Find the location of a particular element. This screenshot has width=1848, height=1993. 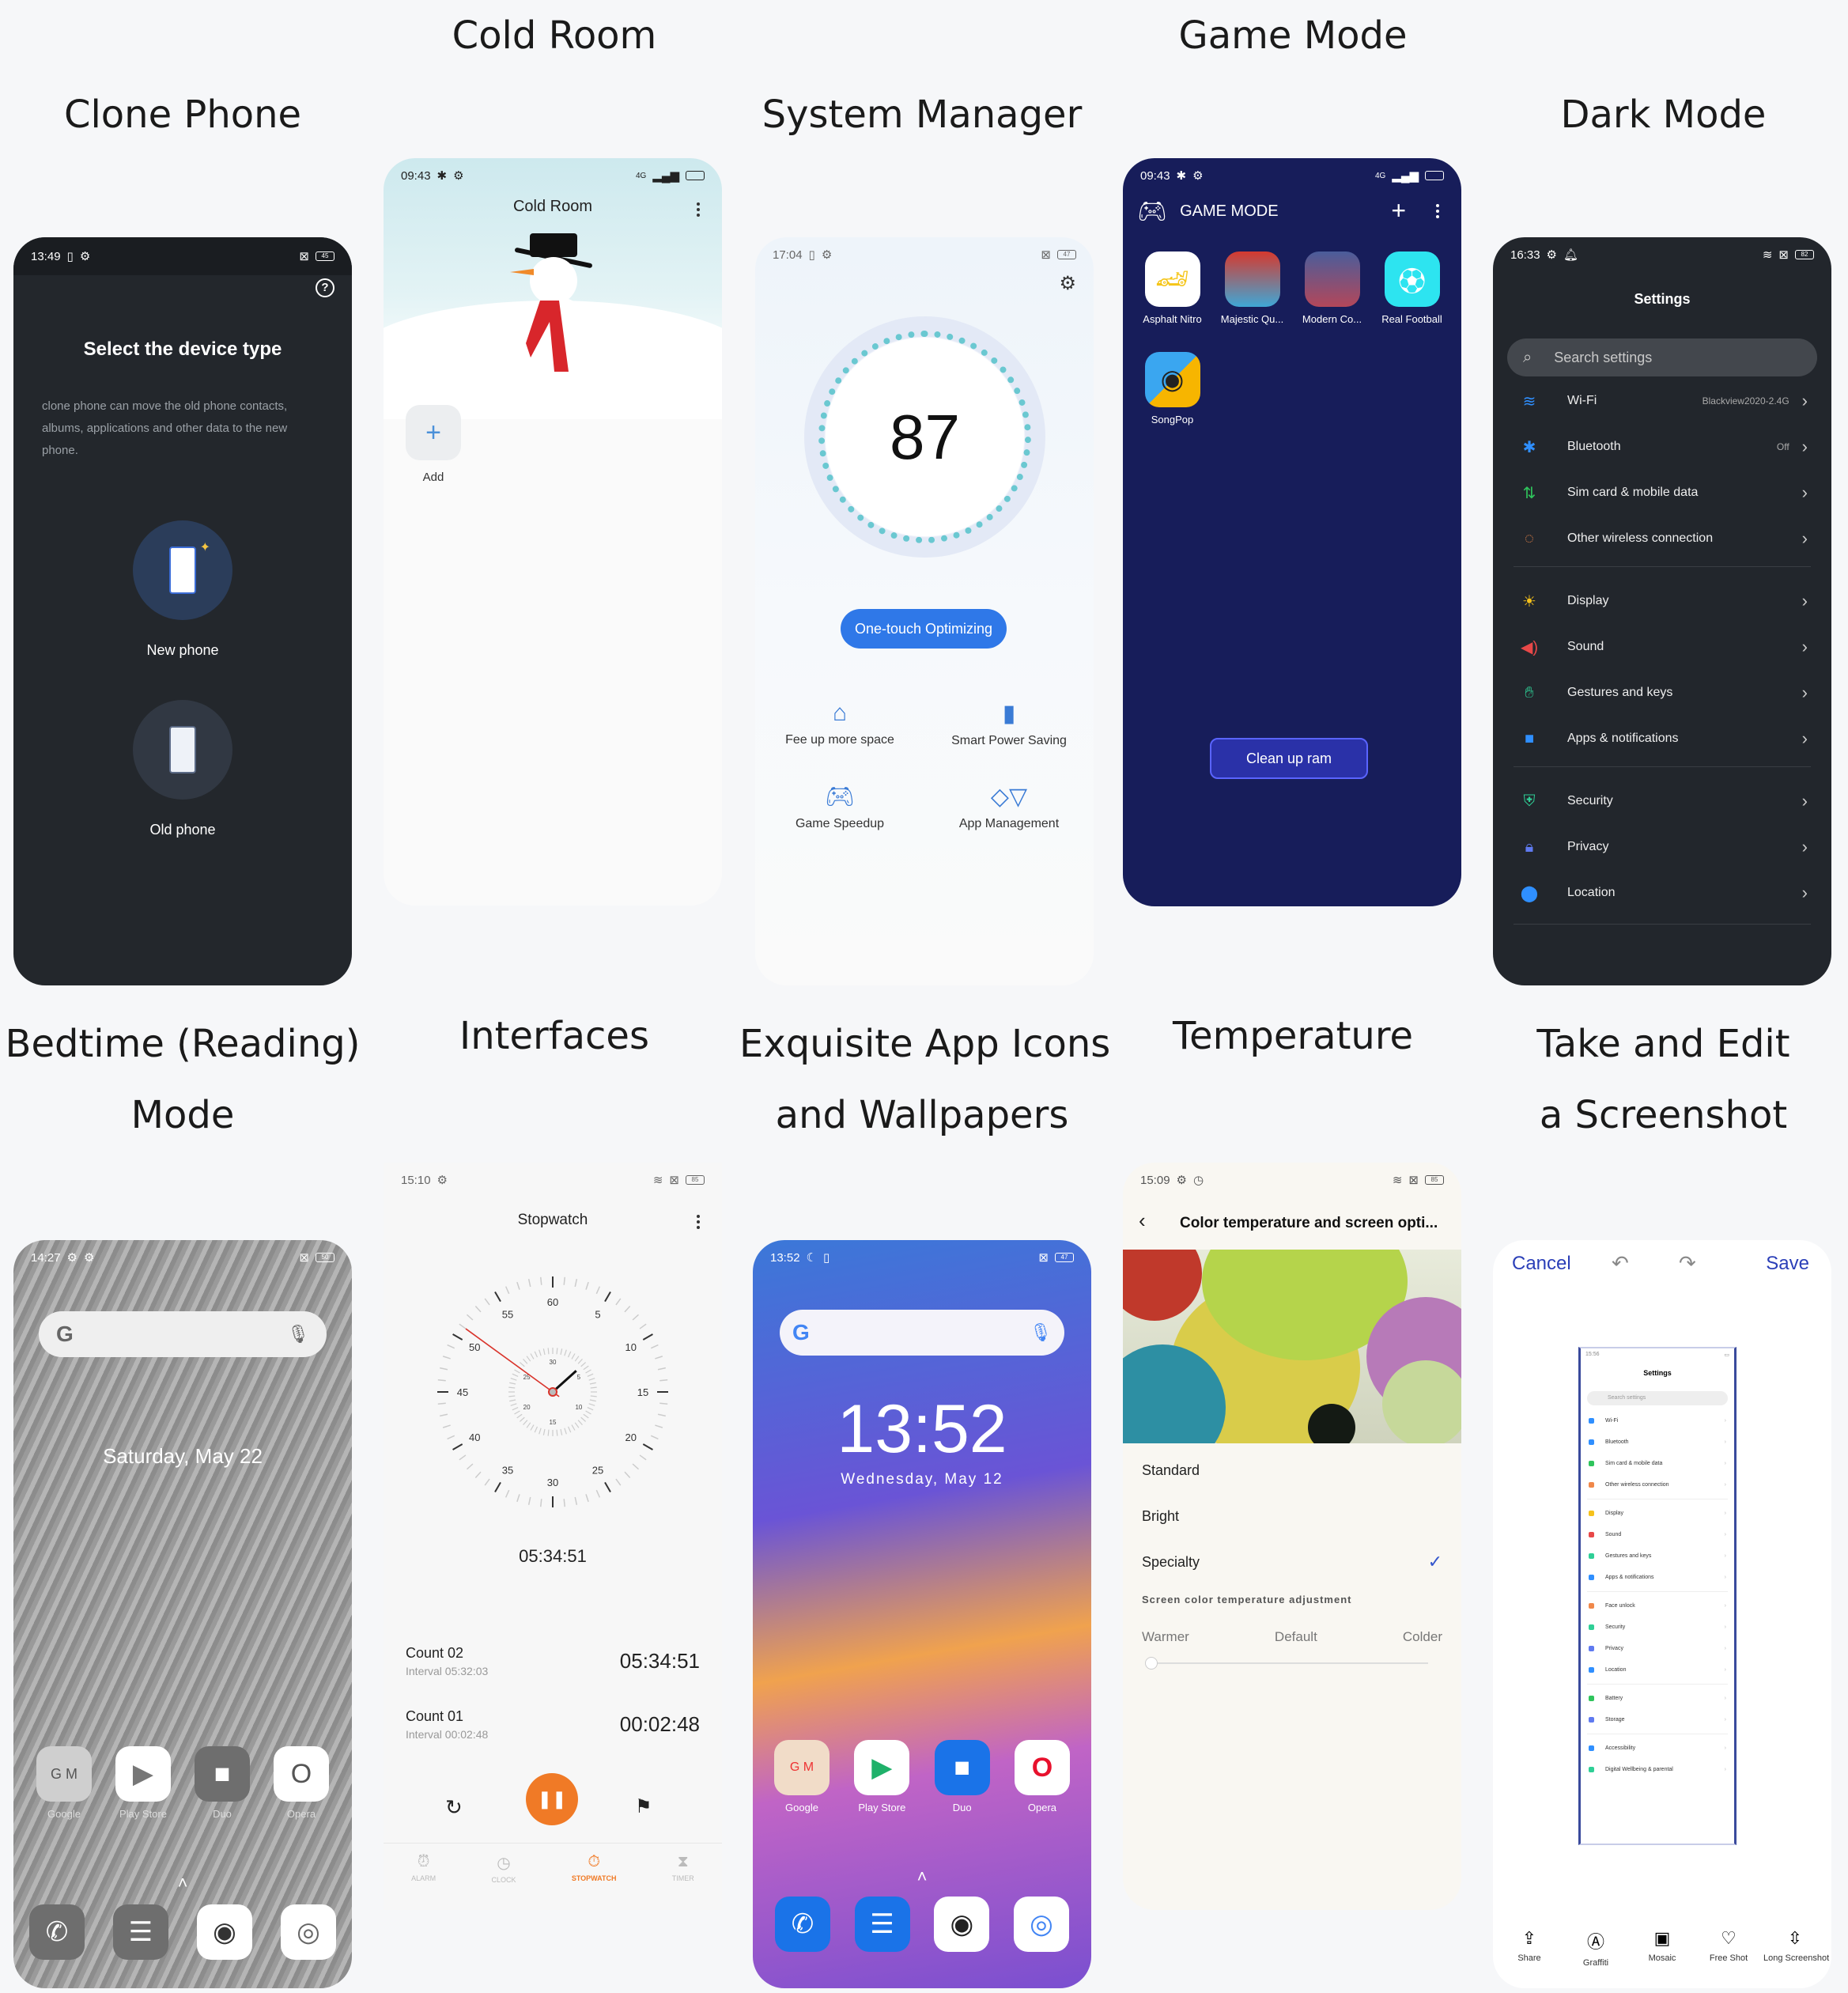

app-label: Opera is located at coordinates (301, 1814).